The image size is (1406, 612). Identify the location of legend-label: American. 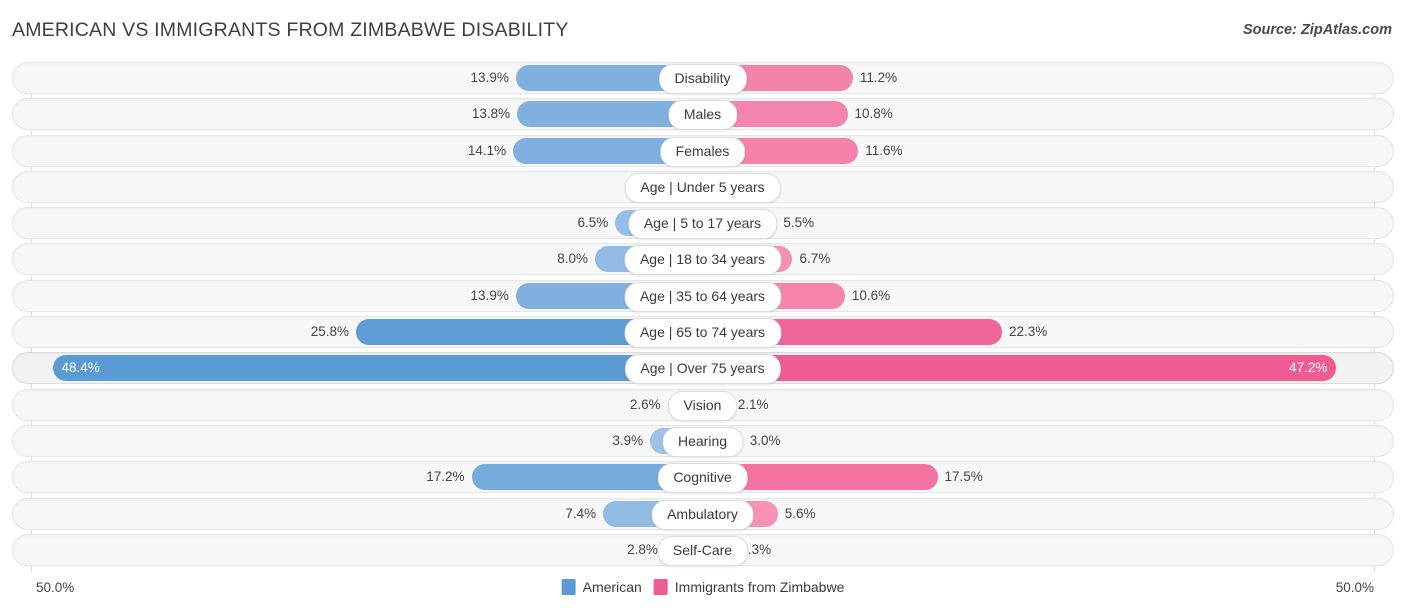
(612, 587).